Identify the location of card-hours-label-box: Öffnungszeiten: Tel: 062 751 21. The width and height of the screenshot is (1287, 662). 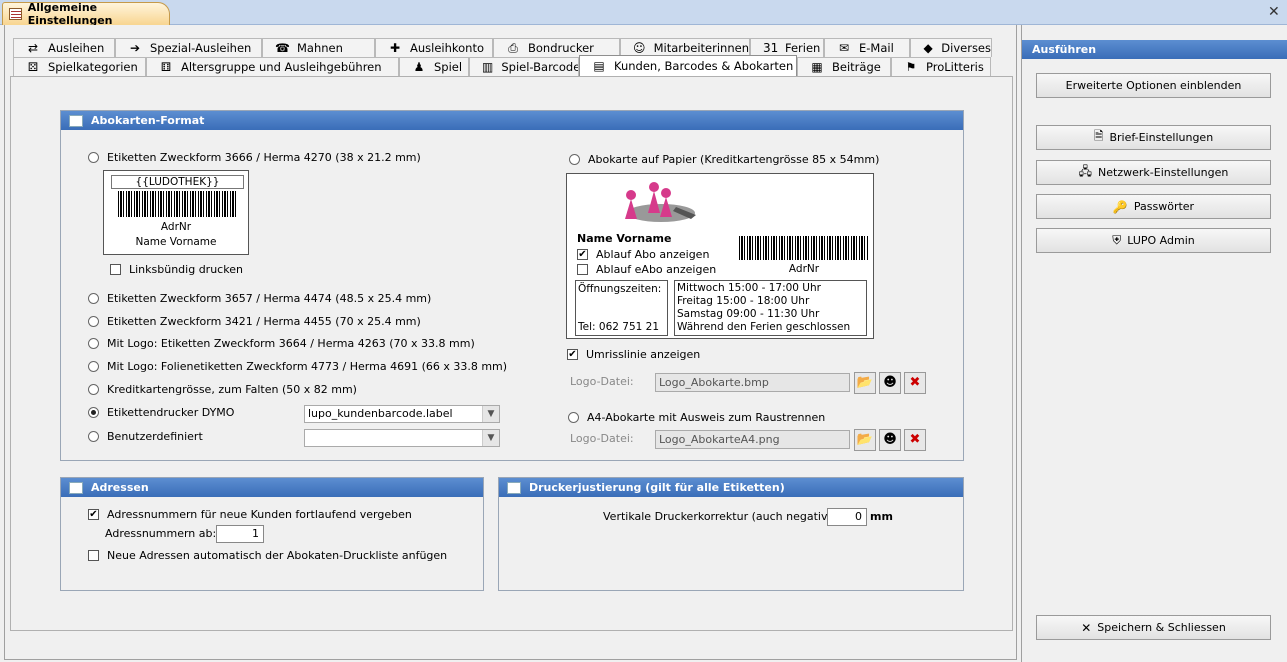
(621, 308).